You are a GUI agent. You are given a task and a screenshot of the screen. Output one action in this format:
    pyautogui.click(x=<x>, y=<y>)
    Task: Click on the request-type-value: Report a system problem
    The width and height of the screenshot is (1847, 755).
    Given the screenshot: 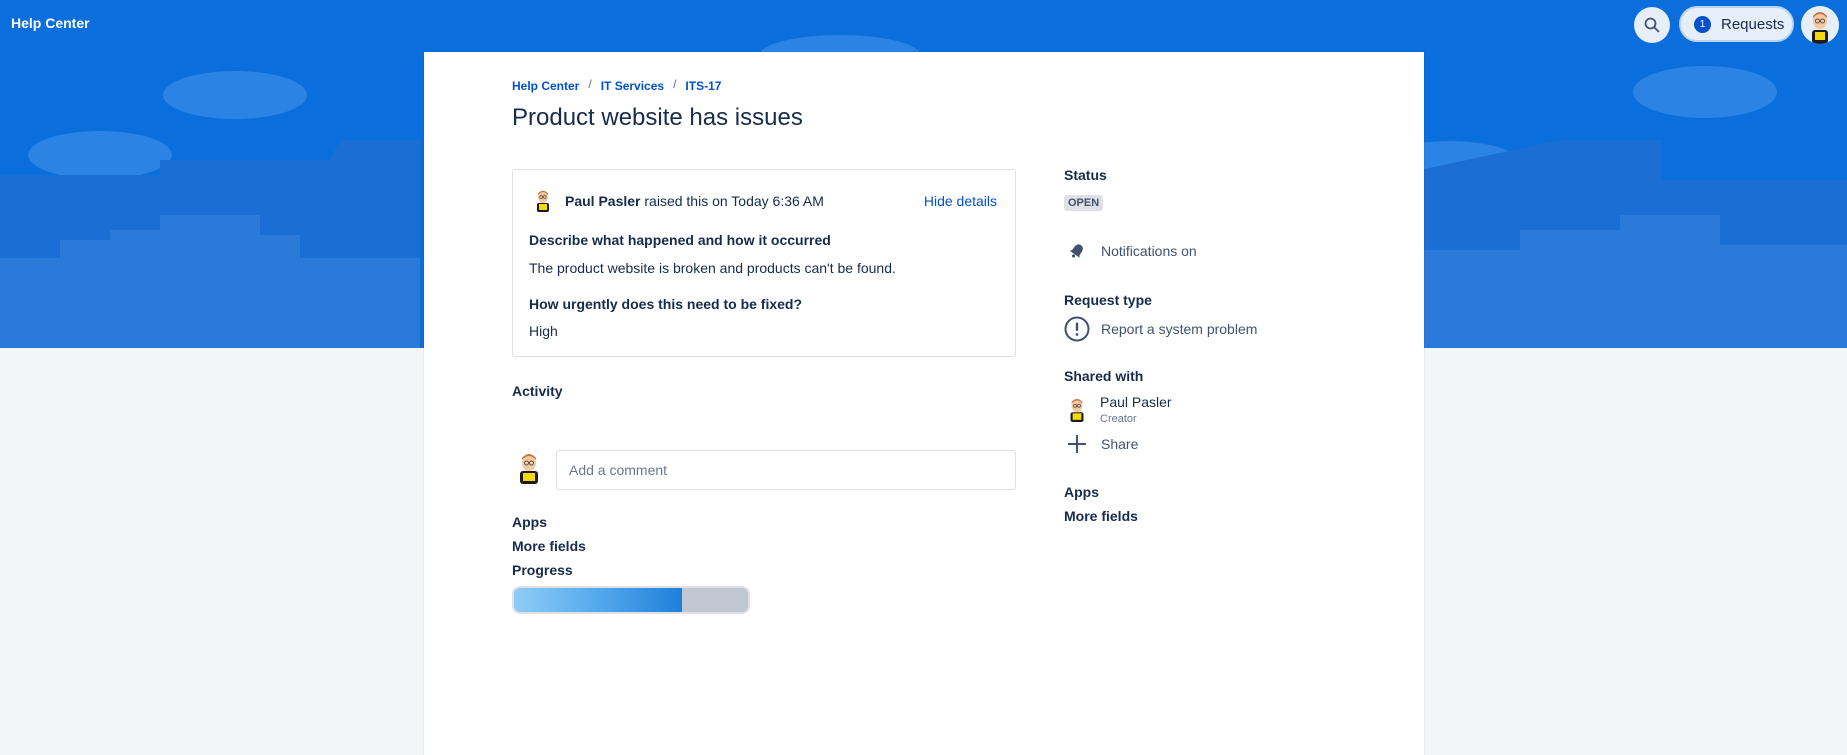 What is the action you would take?
    pyautogui.click(x=1179, y=329)
    